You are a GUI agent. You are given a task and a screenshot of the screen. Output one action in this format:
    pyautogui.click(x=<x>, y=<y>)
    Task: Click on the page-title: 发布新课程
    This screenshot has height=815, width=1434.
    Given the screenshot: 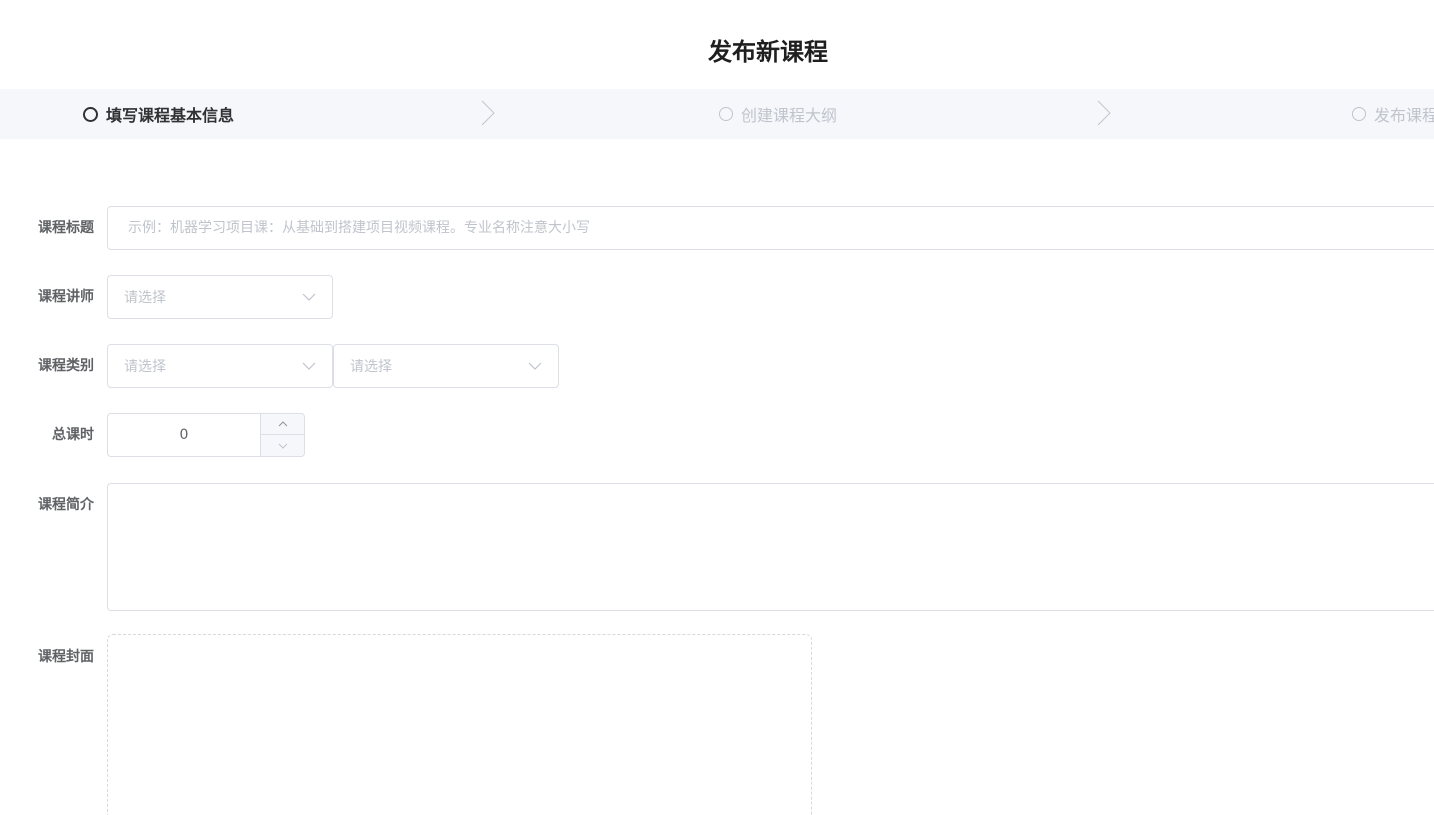 What is the action you would take?
    pyautogui.click(x=768, y=52)
    